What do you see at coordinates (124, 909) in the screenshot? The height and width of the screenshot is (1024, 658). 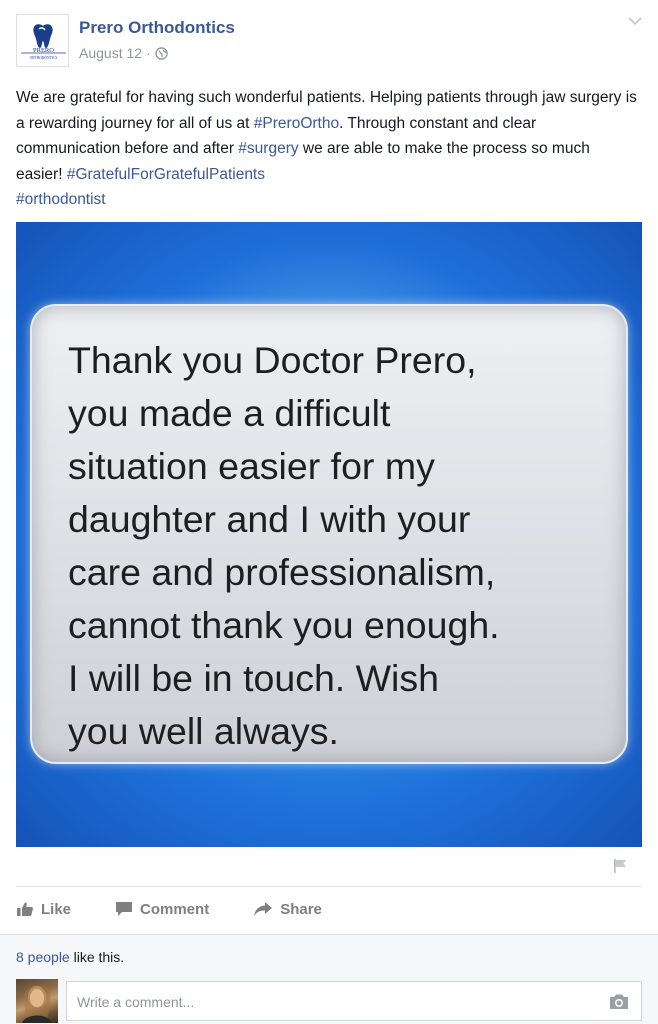 I see `comment-bubble-icon` at bounding box center [124, 909].